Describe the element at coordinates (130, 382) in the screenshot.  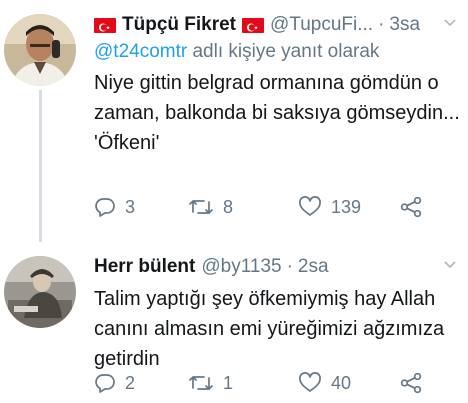
I see `reply-count: 2` at that location.